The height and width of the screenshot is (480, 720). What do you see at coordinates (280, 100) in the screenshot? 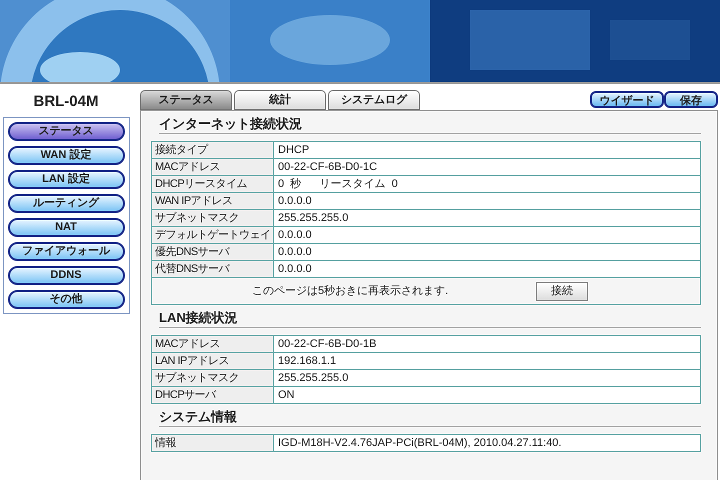
I see `tab: 統計` at bounding box center [280, 100].